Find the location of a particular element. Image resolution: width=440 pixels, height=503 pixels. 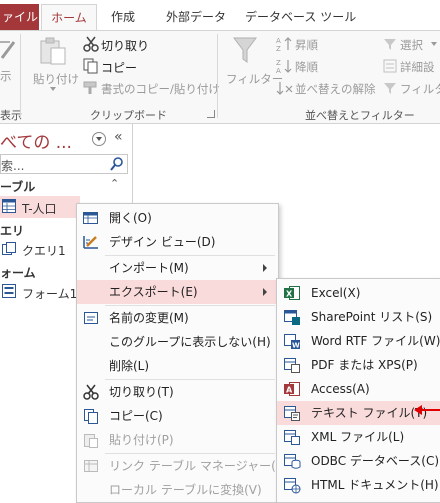

export-xml-file: XML ファイル(L) is located at coordinates (358, 437).